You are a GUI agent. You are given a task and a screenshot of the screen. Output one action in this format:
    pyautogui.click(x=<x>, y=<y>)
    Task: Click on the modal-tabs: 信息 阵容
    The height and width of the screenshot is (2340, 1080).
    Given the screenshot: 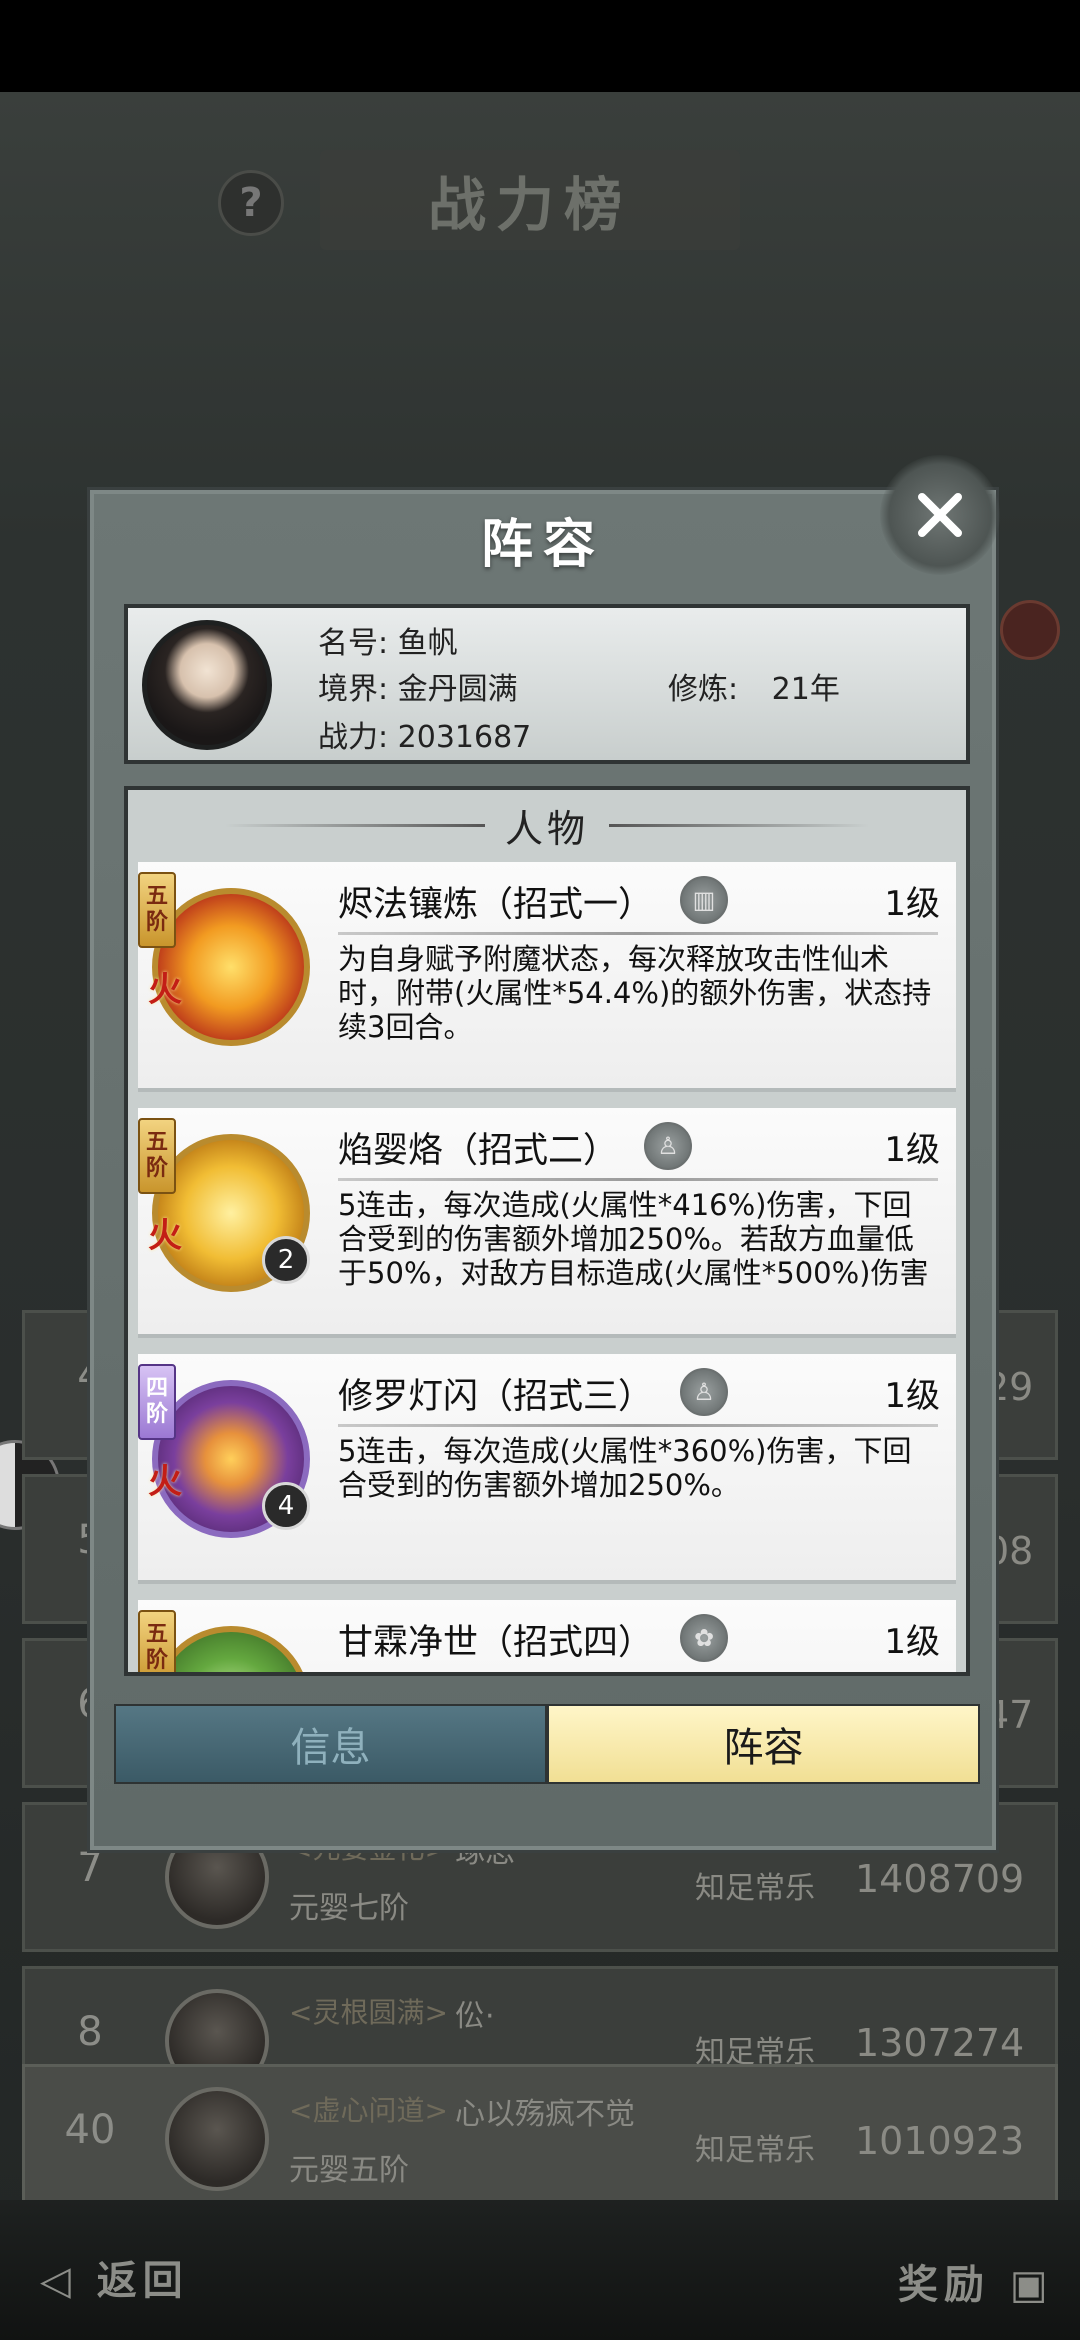 What is the action you would take?
    pyautogui.click(x=547, y=1744)
    